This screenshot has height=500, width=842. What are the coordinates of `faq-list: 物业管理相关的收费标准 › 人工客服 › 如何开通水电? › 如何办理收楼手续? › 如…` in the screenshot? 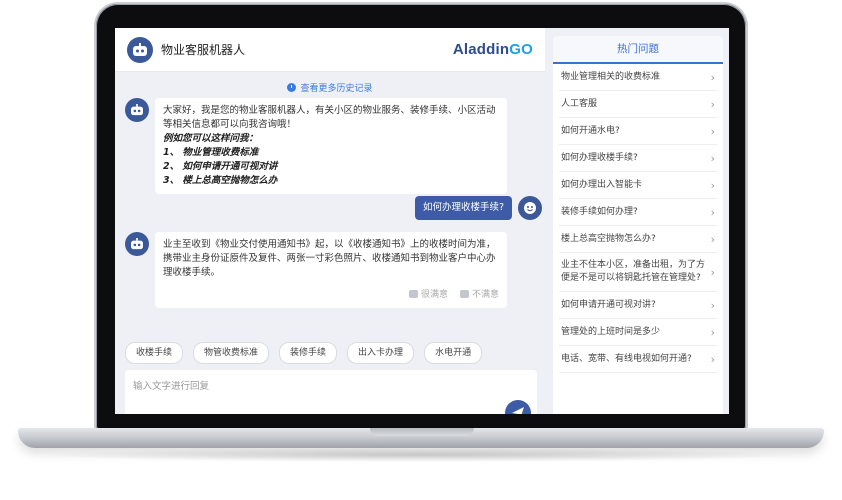 It's located at (638, 218).